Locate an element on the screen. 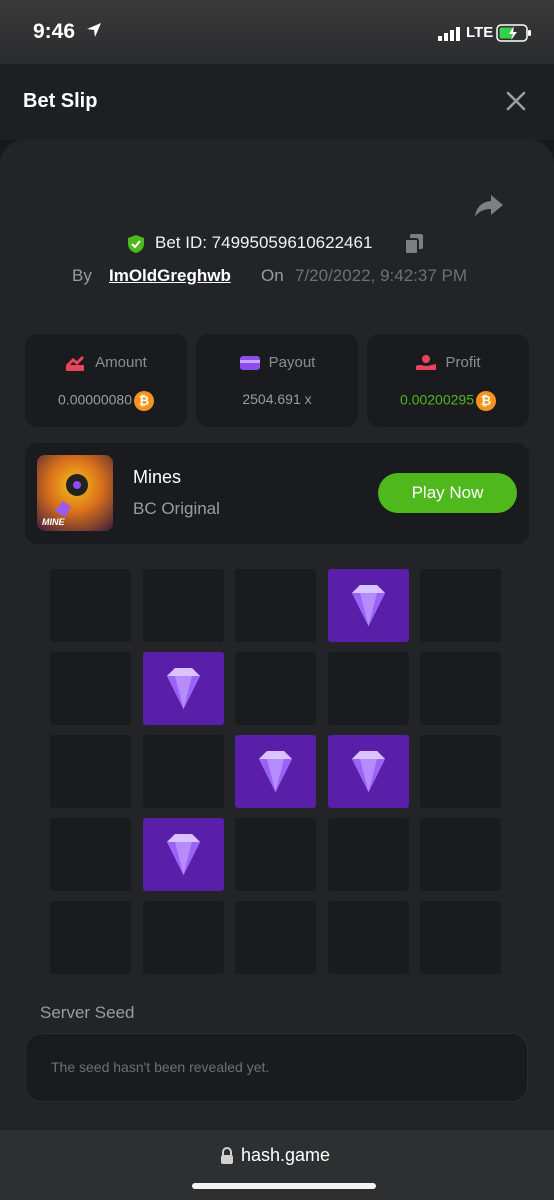 The width and height of the screenshot is (554, 1200). payout-header: Payout is located at coordinates (277, 363).